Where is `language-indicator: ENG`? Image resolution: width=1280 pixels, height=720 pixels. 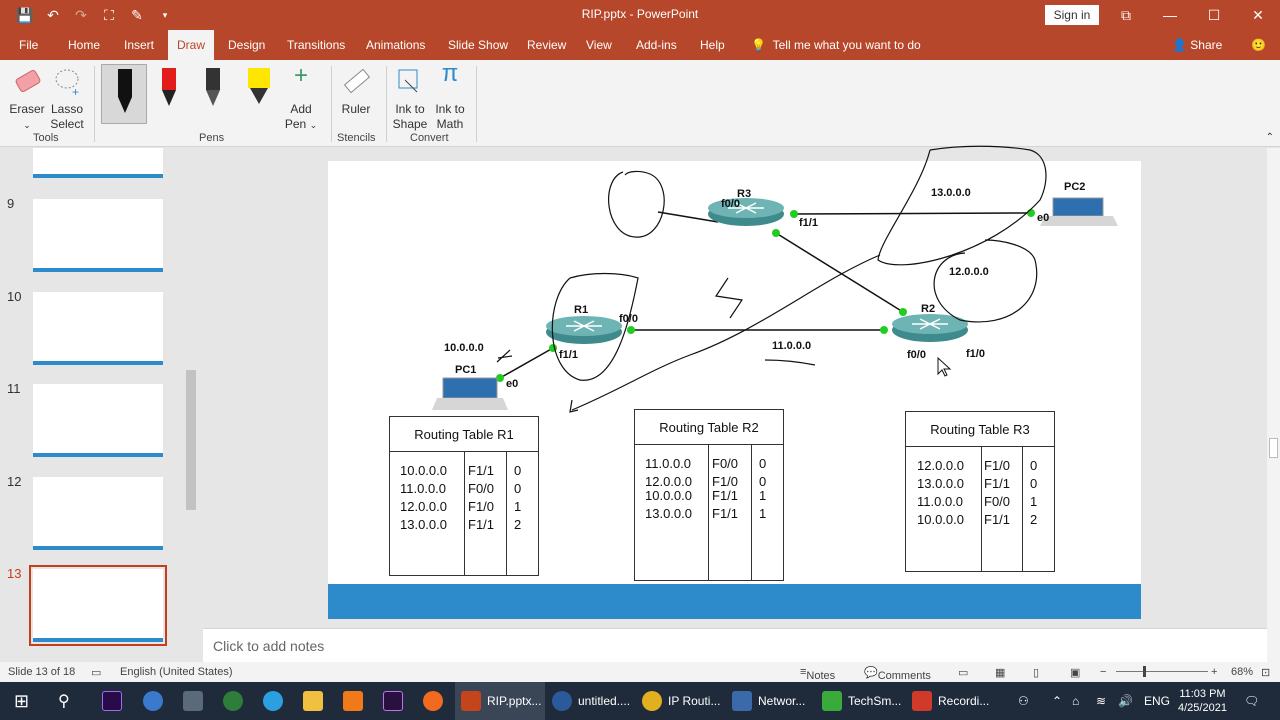 language-indicator: ENG is located at coordinates (1157, 701).